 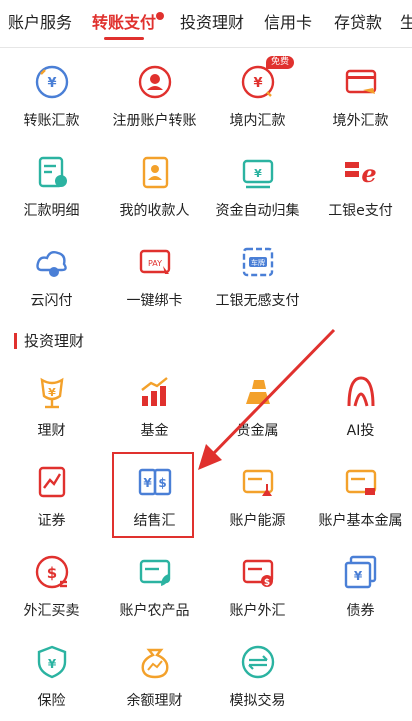 I want to click on svg-text: e, so click(x=368, y=173).